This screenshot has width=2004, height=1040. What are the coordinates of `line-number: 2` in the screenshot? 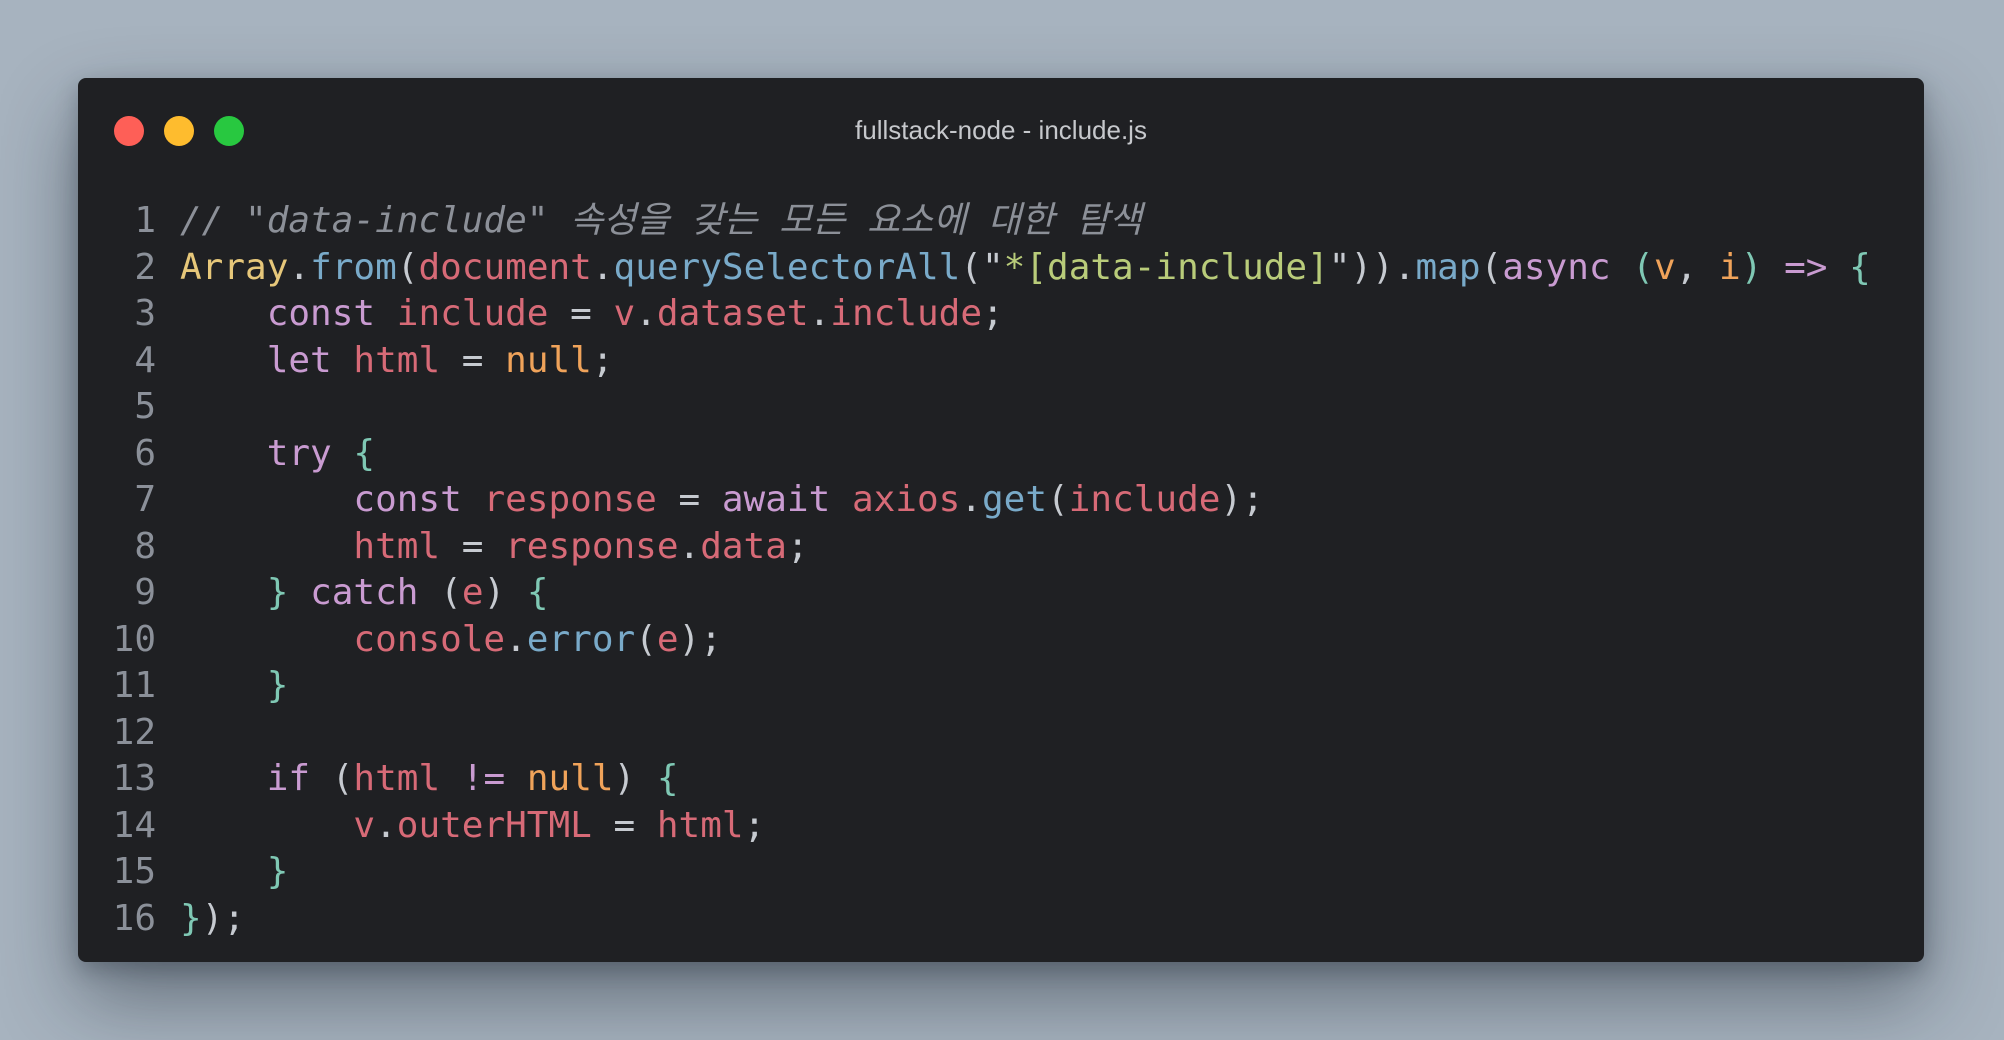 It's located at (145, 267).